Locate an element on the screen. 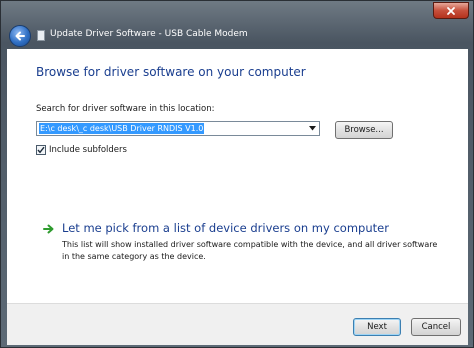  window-title: Update Driver Software - USB Cable Modem is located at coordinates (149, 34).